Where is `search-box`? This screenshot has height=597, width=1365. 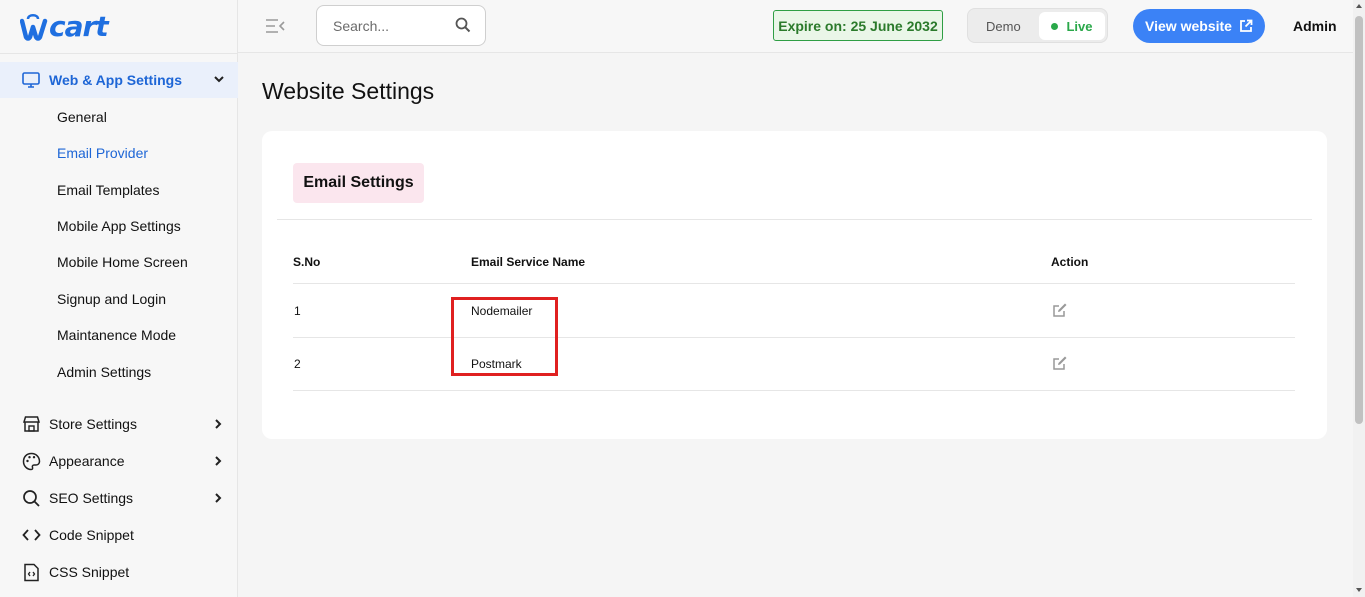
search-box is located at coordinates (401, 25).